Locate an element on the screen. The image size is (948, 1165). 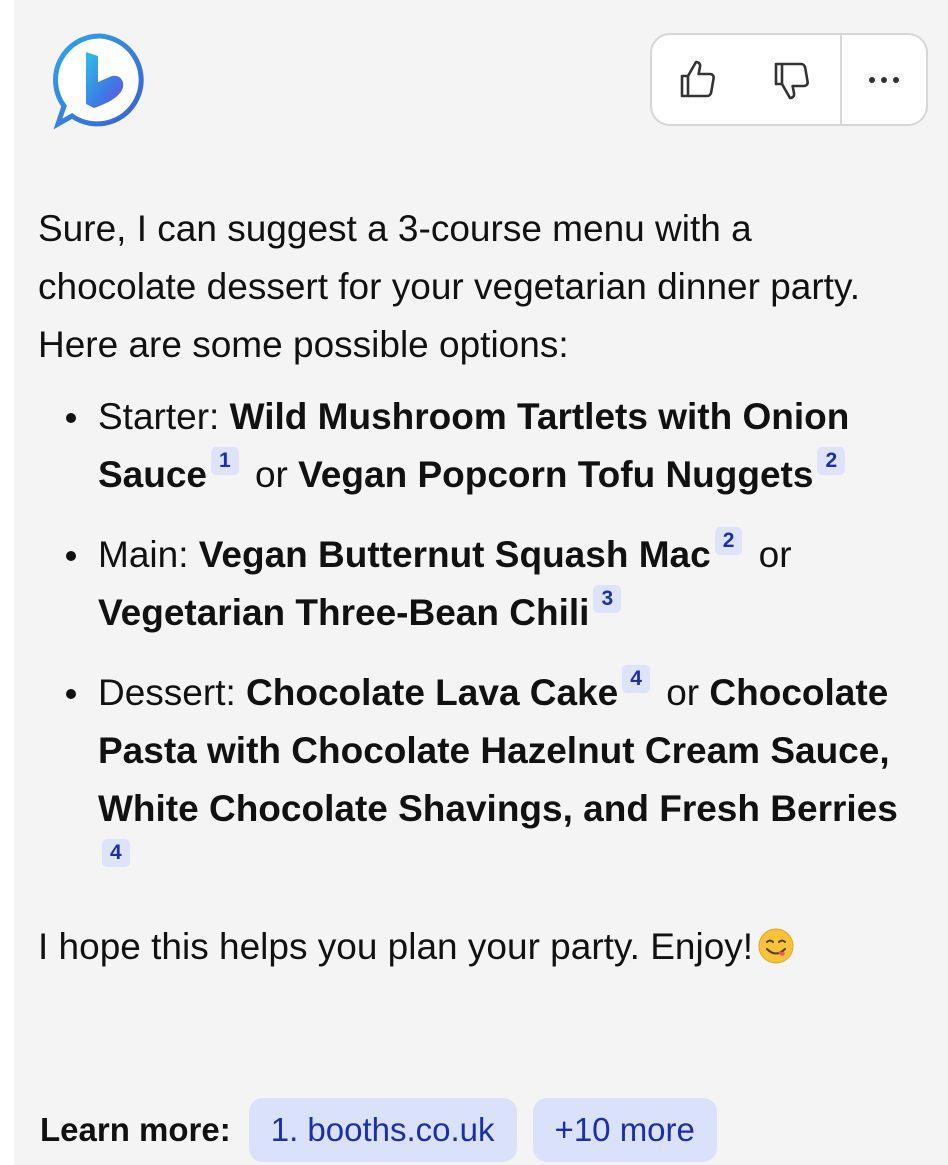
course-label: Starter: is located at coordinates (159, 416).